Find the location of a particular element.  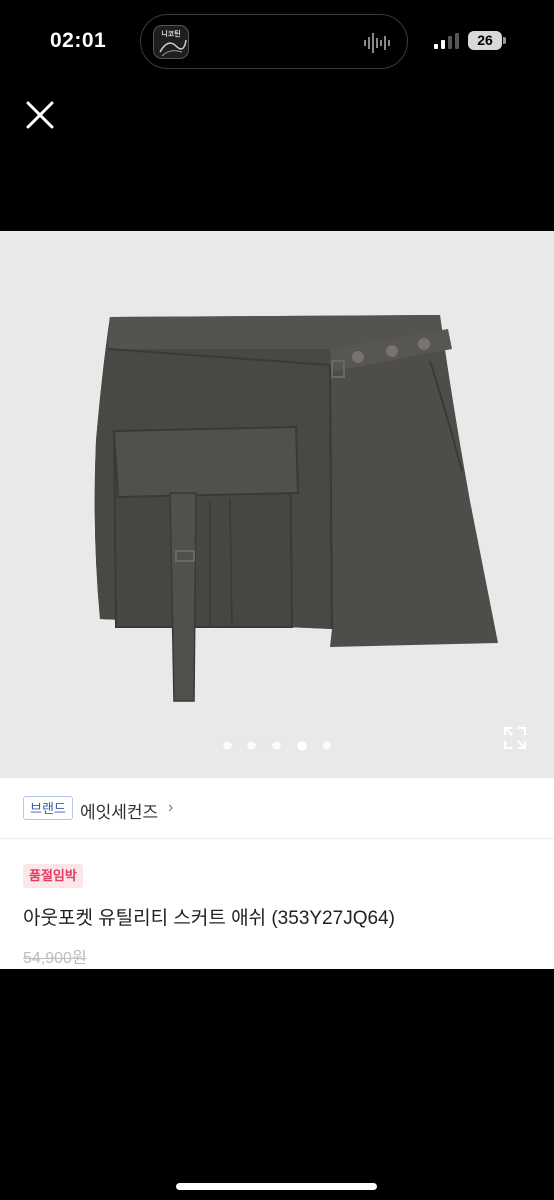

chevron-right-icon: › is located at coordinates (171, 807).